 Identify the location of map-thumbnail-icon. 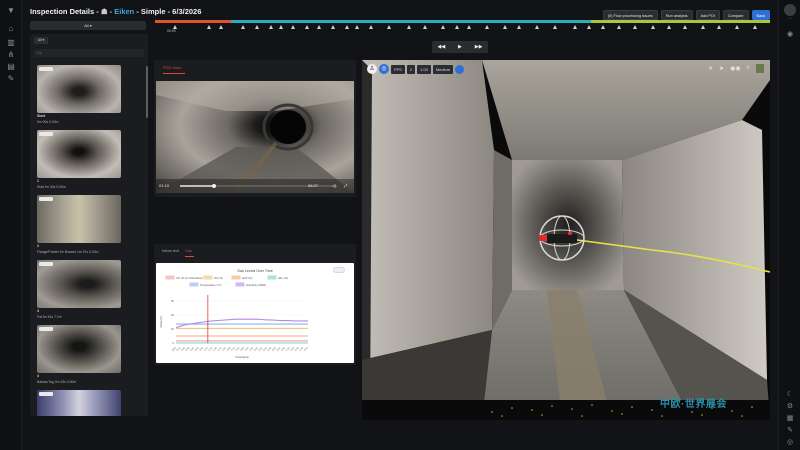
(760, 68).